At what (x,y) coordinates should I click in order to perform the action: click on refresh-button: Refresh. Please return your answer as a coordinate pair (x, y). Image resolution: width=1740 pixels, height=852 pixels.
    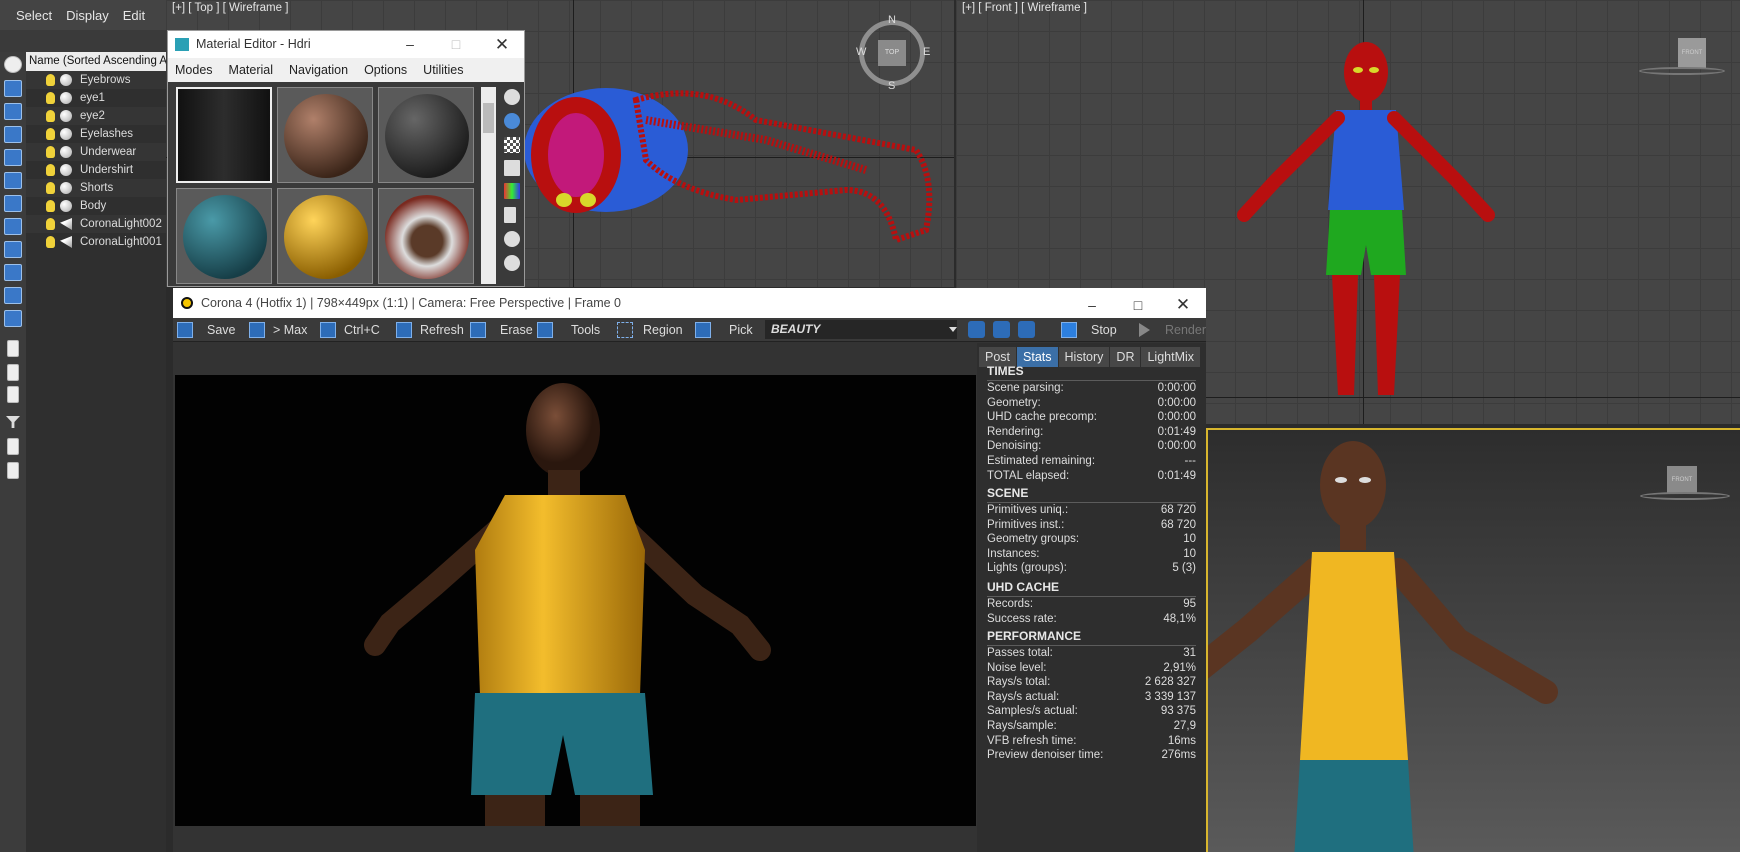
    Looking at the image, I should click on (430, 330).